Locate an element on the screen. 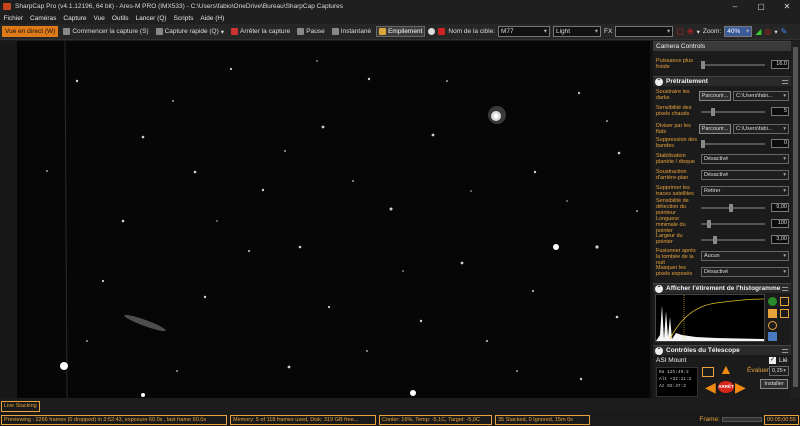  target-icon: ◎ is located at coordinates (767, 31).